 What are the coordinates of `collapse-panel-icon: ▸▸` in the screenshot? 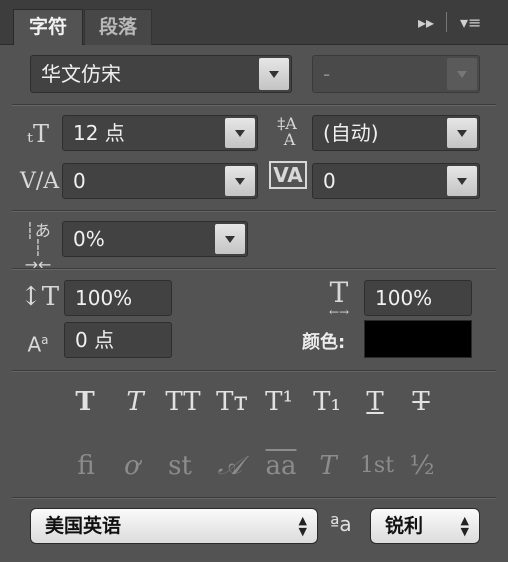 It's located at (426, 22).